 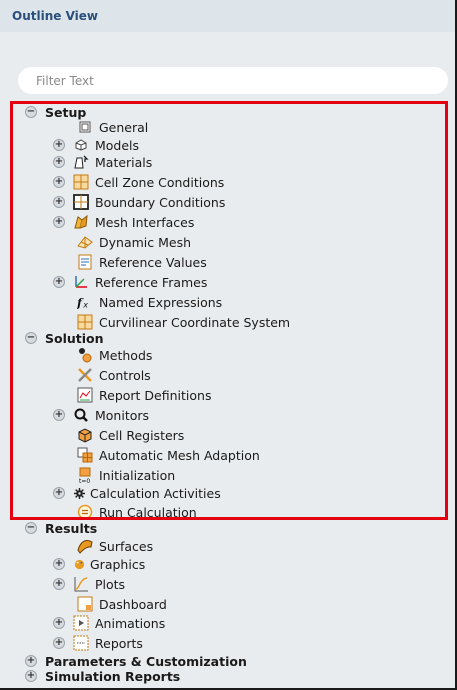 What do you see at coordinates (81, 643) in the screenshot?
I see `reports-icon` at bounding box center [81, 643].